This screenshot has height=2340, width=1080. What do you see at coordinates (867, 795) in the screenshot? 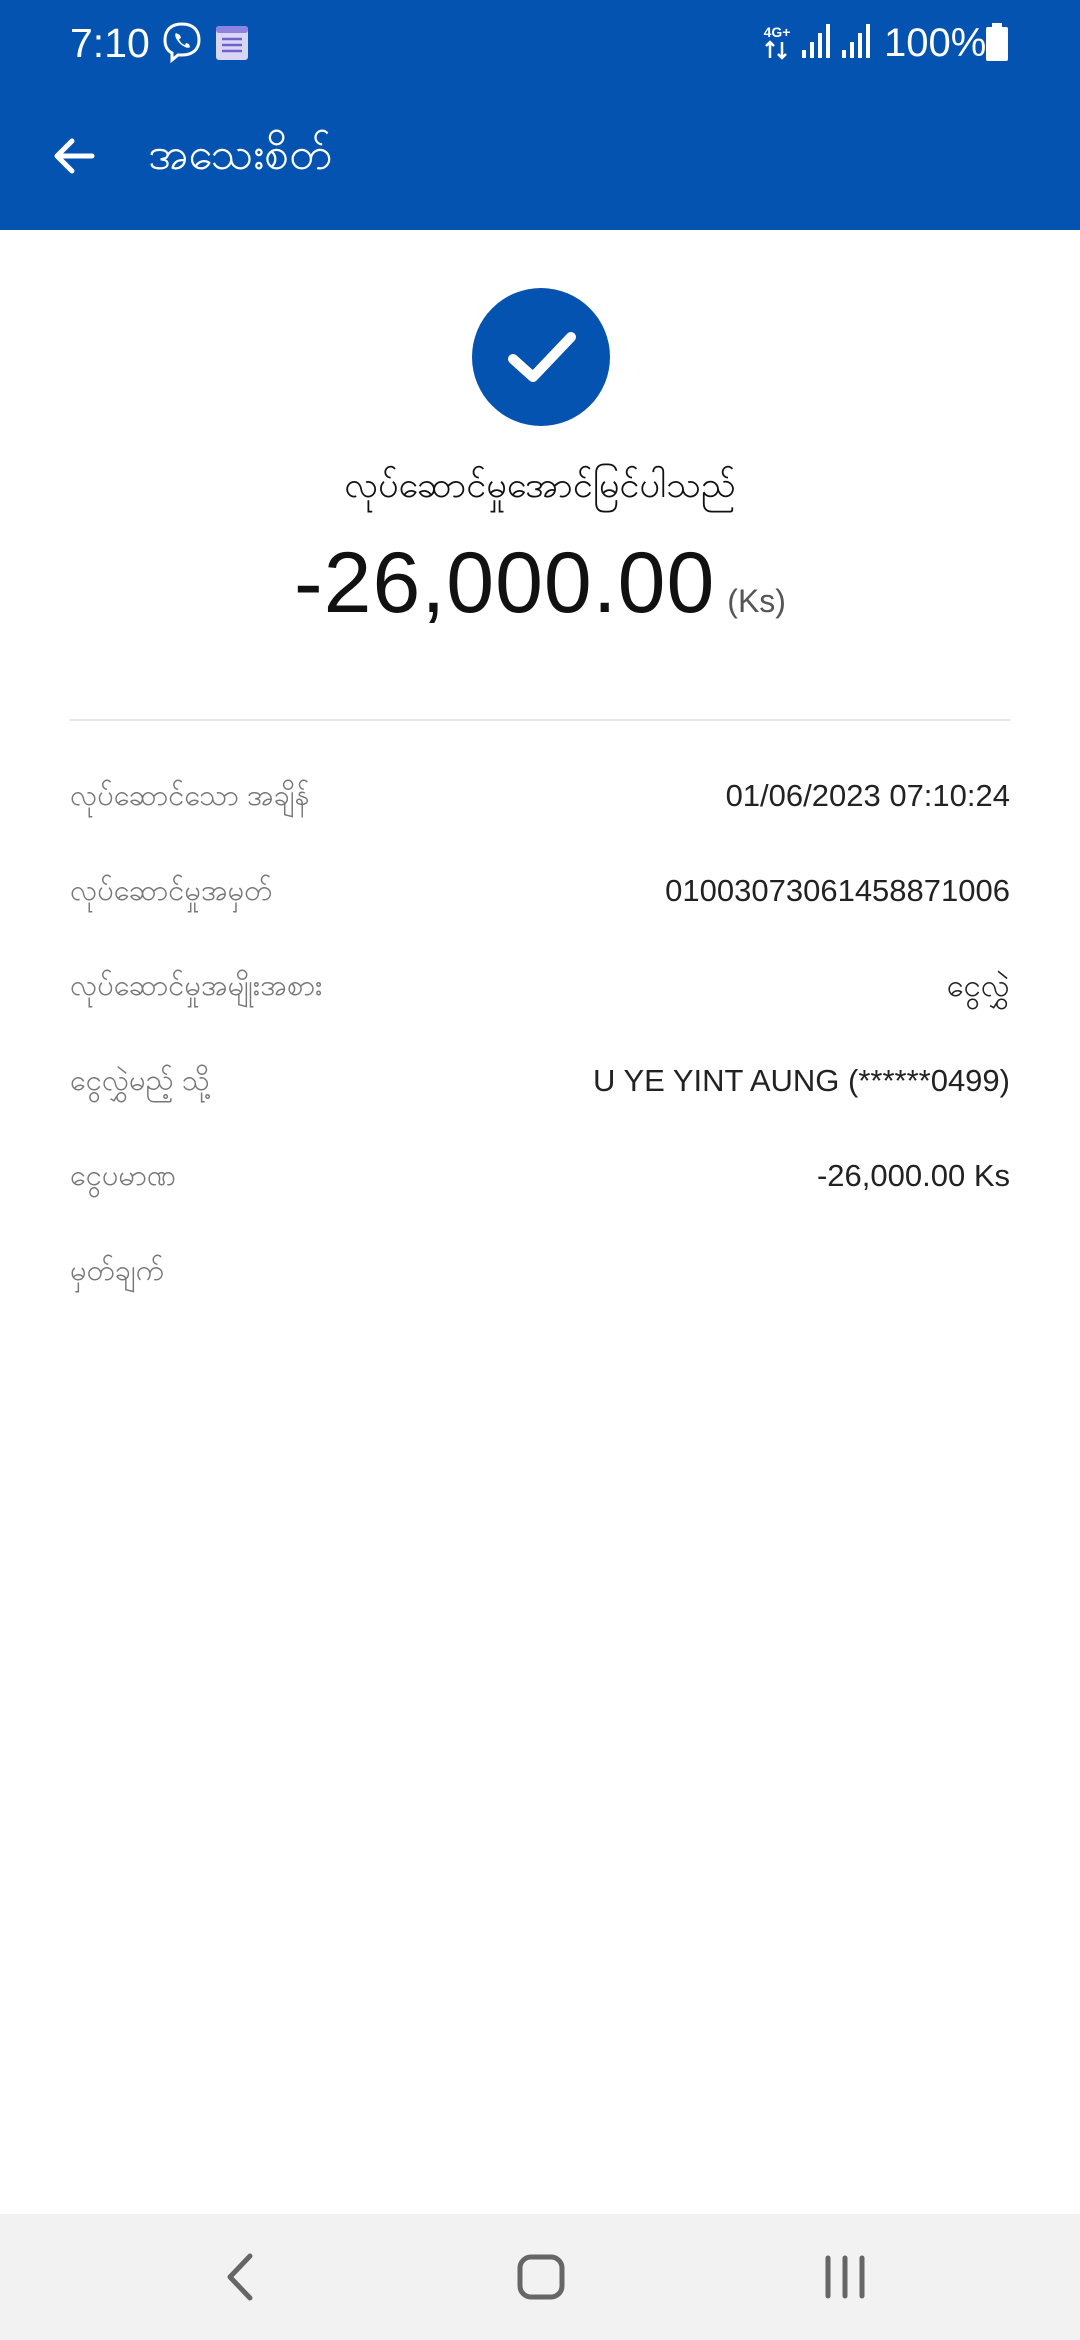
I see `detail-value: 01/06/2023 07:10:24` at bounding box center [867, 795].